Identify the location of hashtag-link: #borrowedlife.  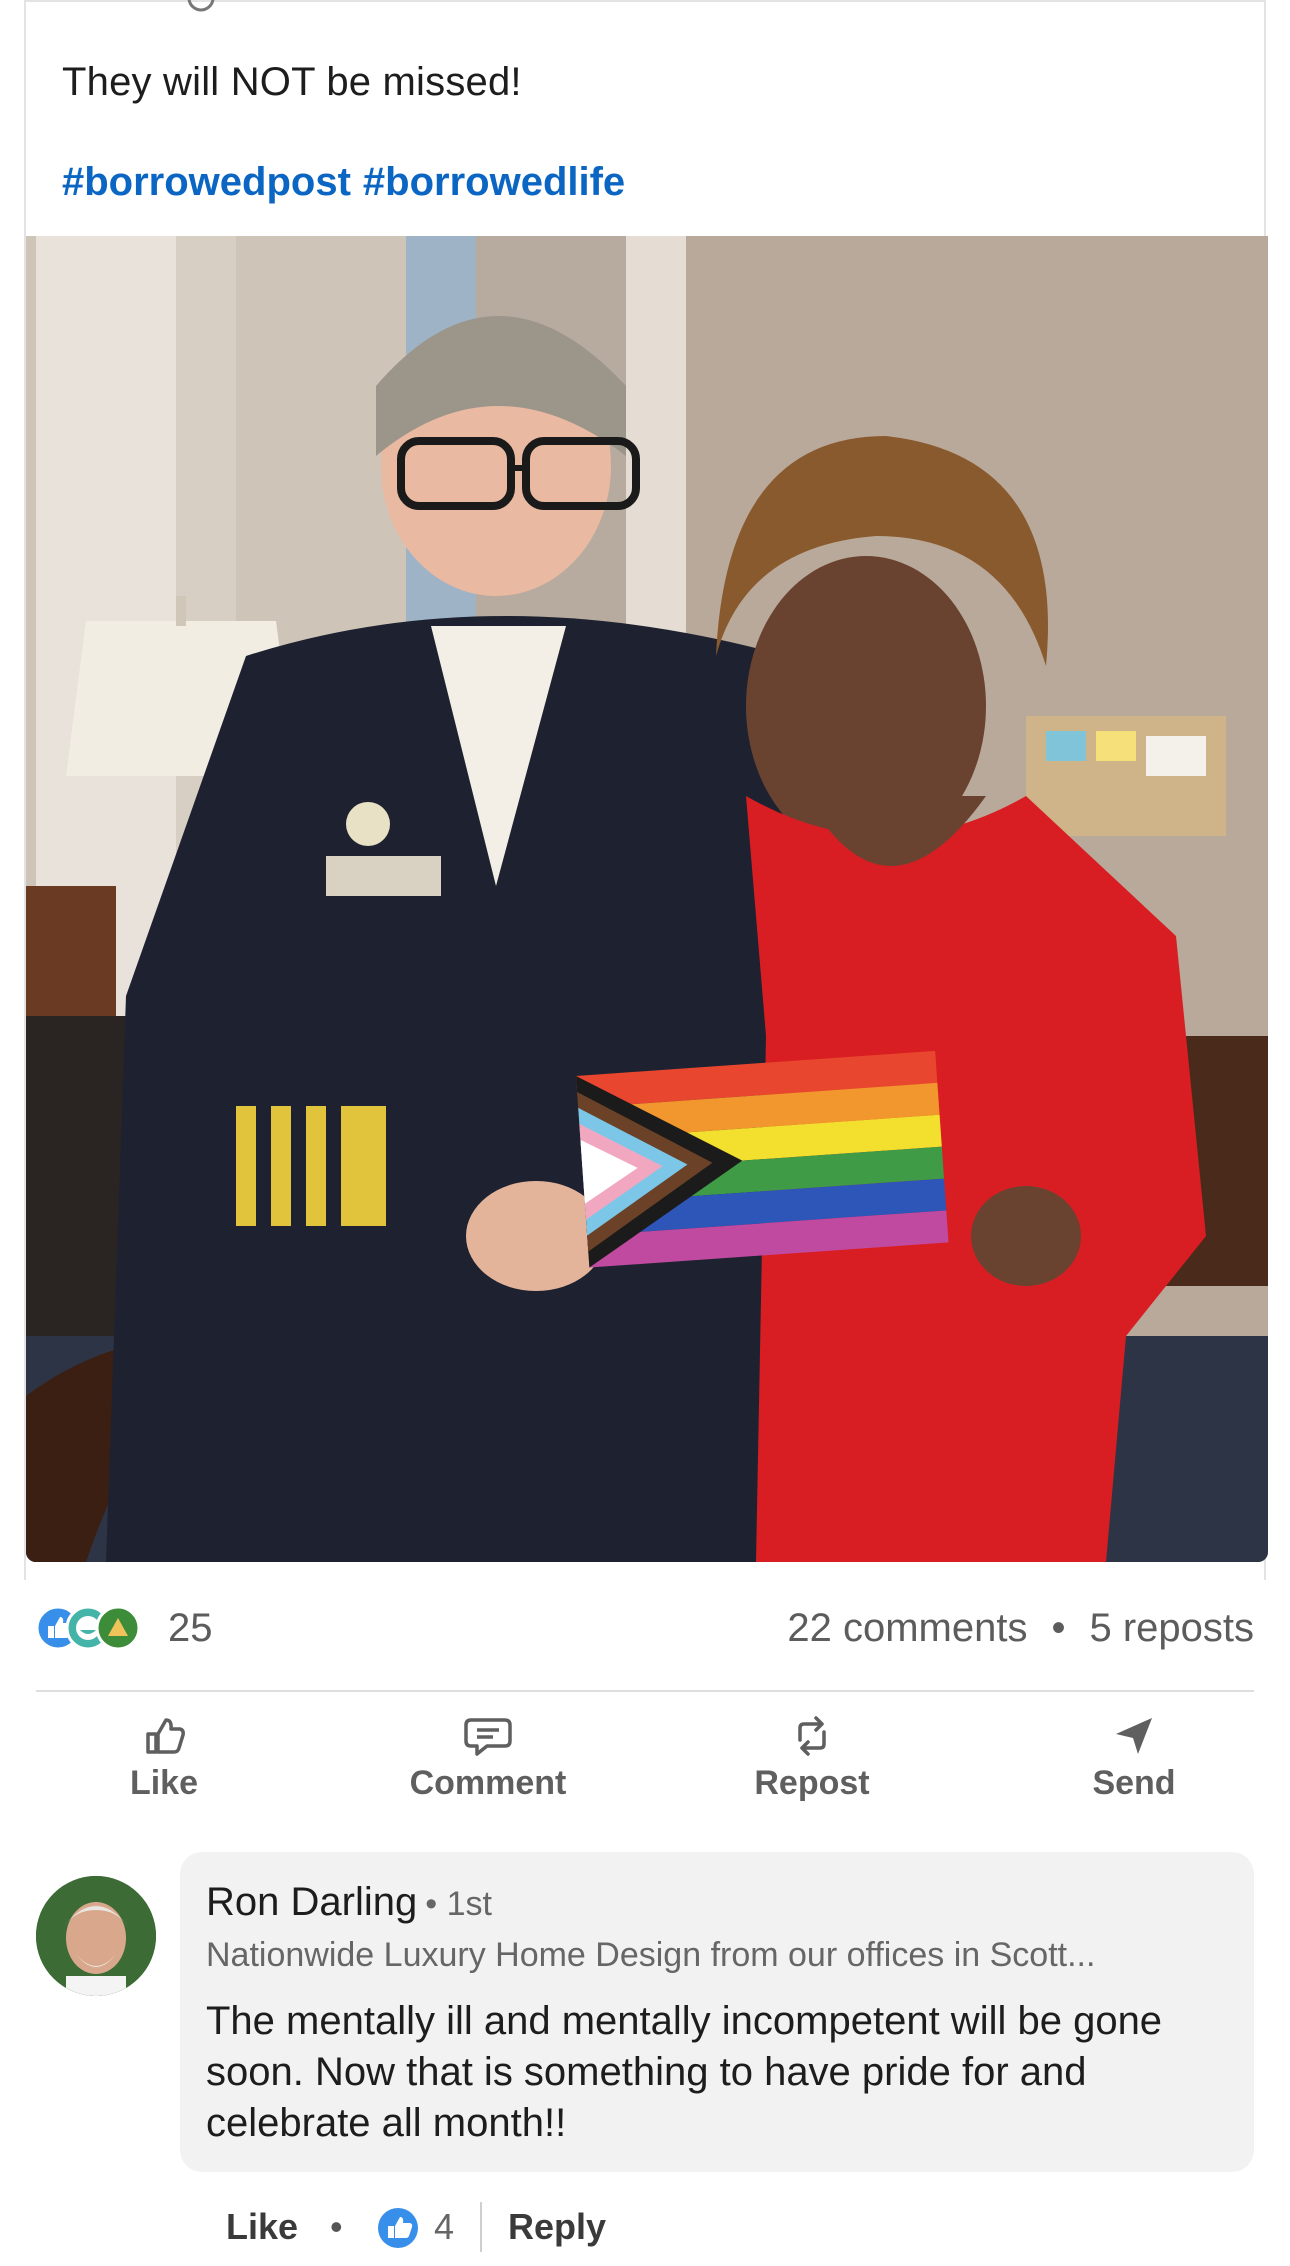
(494, 182).